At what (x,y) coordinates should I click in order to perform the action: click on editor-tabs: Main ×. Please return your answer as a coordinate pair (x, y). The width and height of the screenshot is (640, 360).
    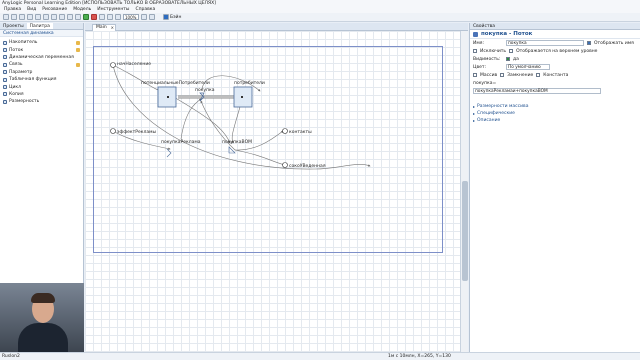
    Looking at the image, I should click on (276, 27).